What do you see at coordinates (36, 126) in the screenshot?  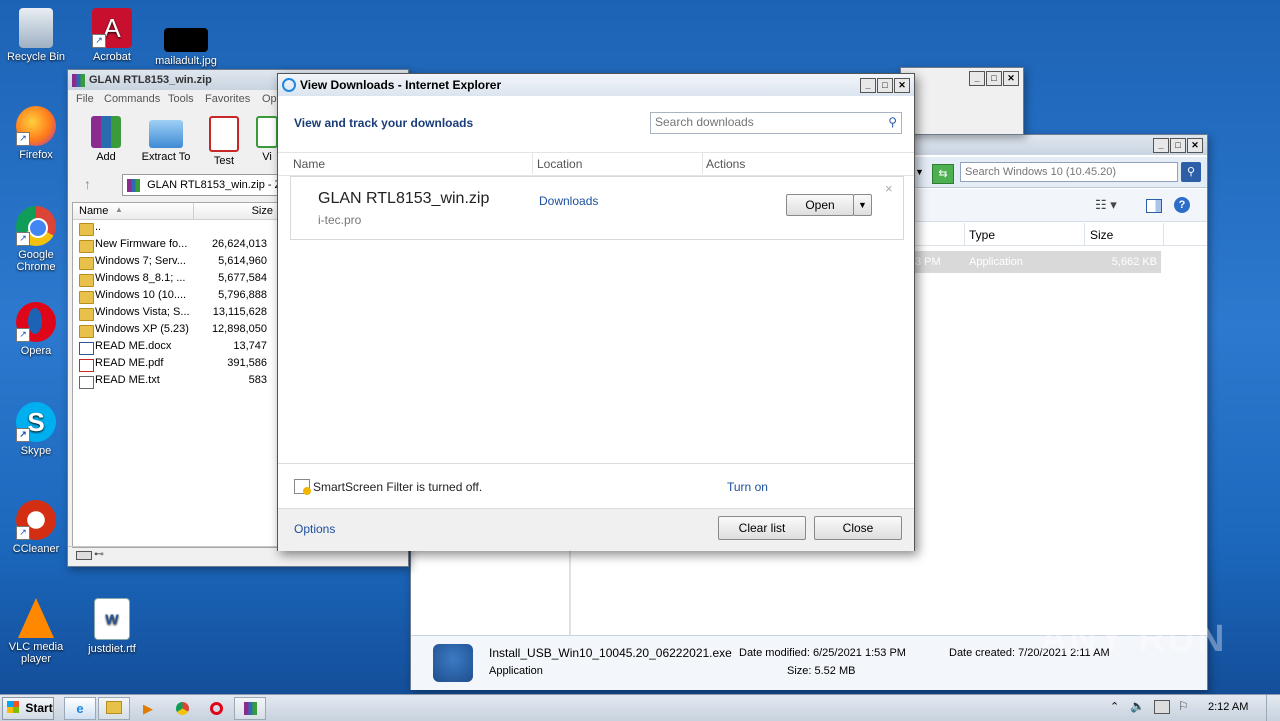 I see `firefox-icon: ↗` at bounding box center [36, 126].